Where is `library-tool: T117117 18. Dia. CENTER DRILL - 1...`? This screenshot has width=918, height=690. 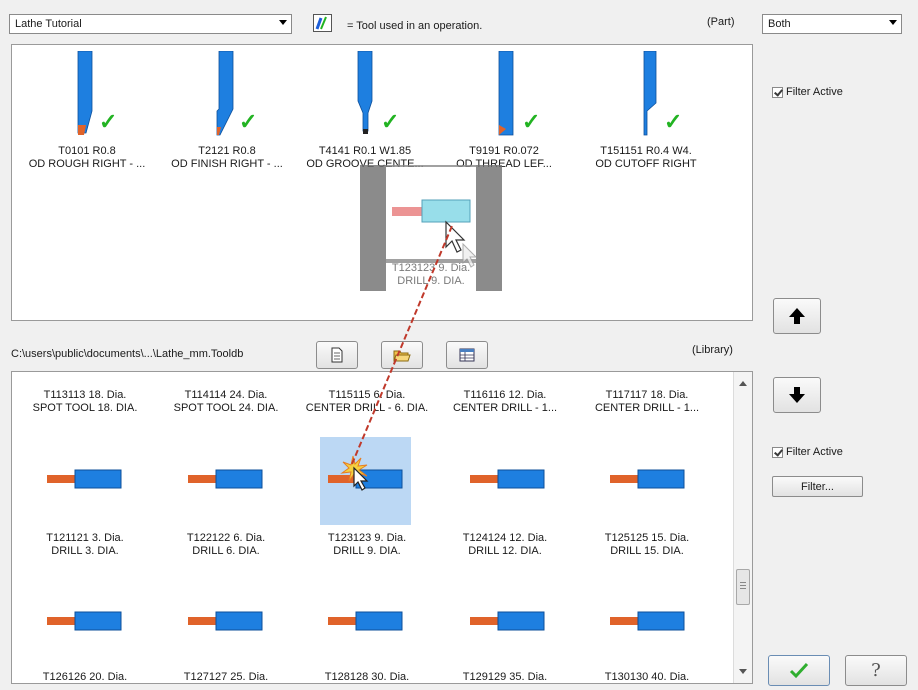 library-tool: T117117 18. Dia. CENTER DRILL - 1... is located at coordinates (647, 402).